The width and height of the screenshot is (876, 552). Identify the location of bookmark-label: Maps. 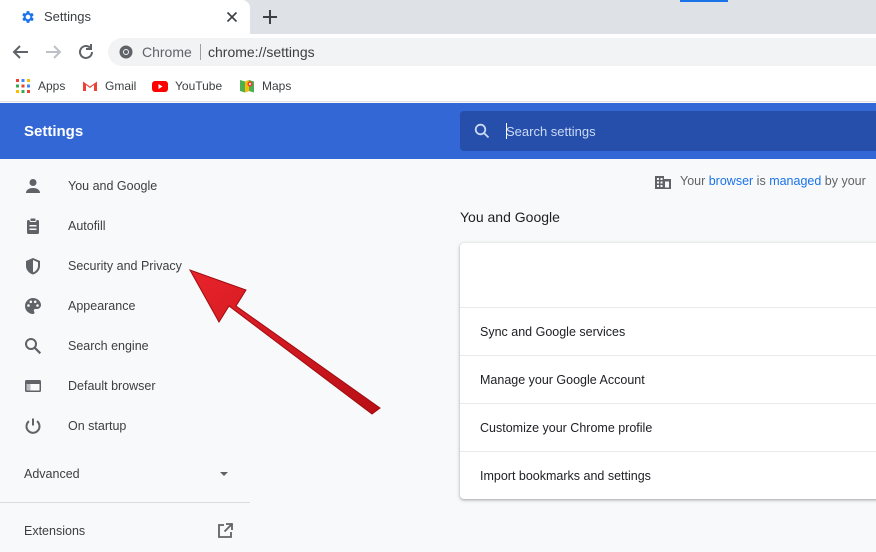
(277, 86).